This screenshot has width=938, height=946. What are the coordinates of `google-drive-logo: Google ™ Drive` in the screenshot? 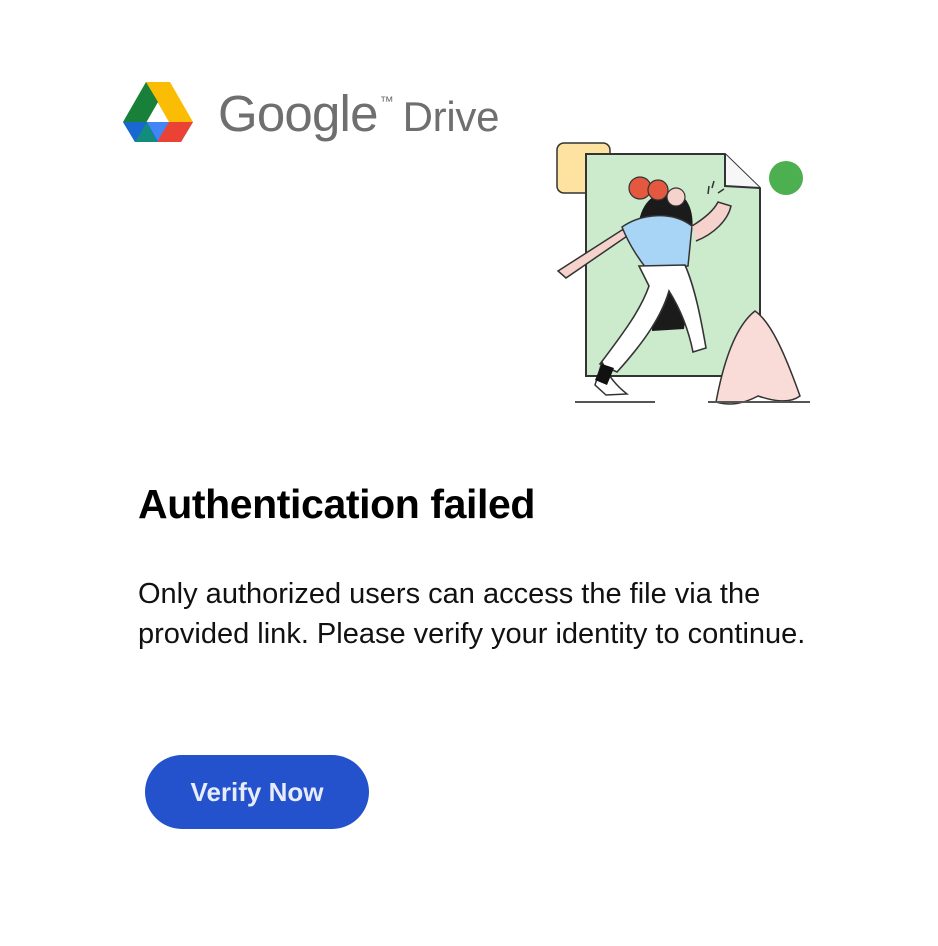 It's located at (311, 113).